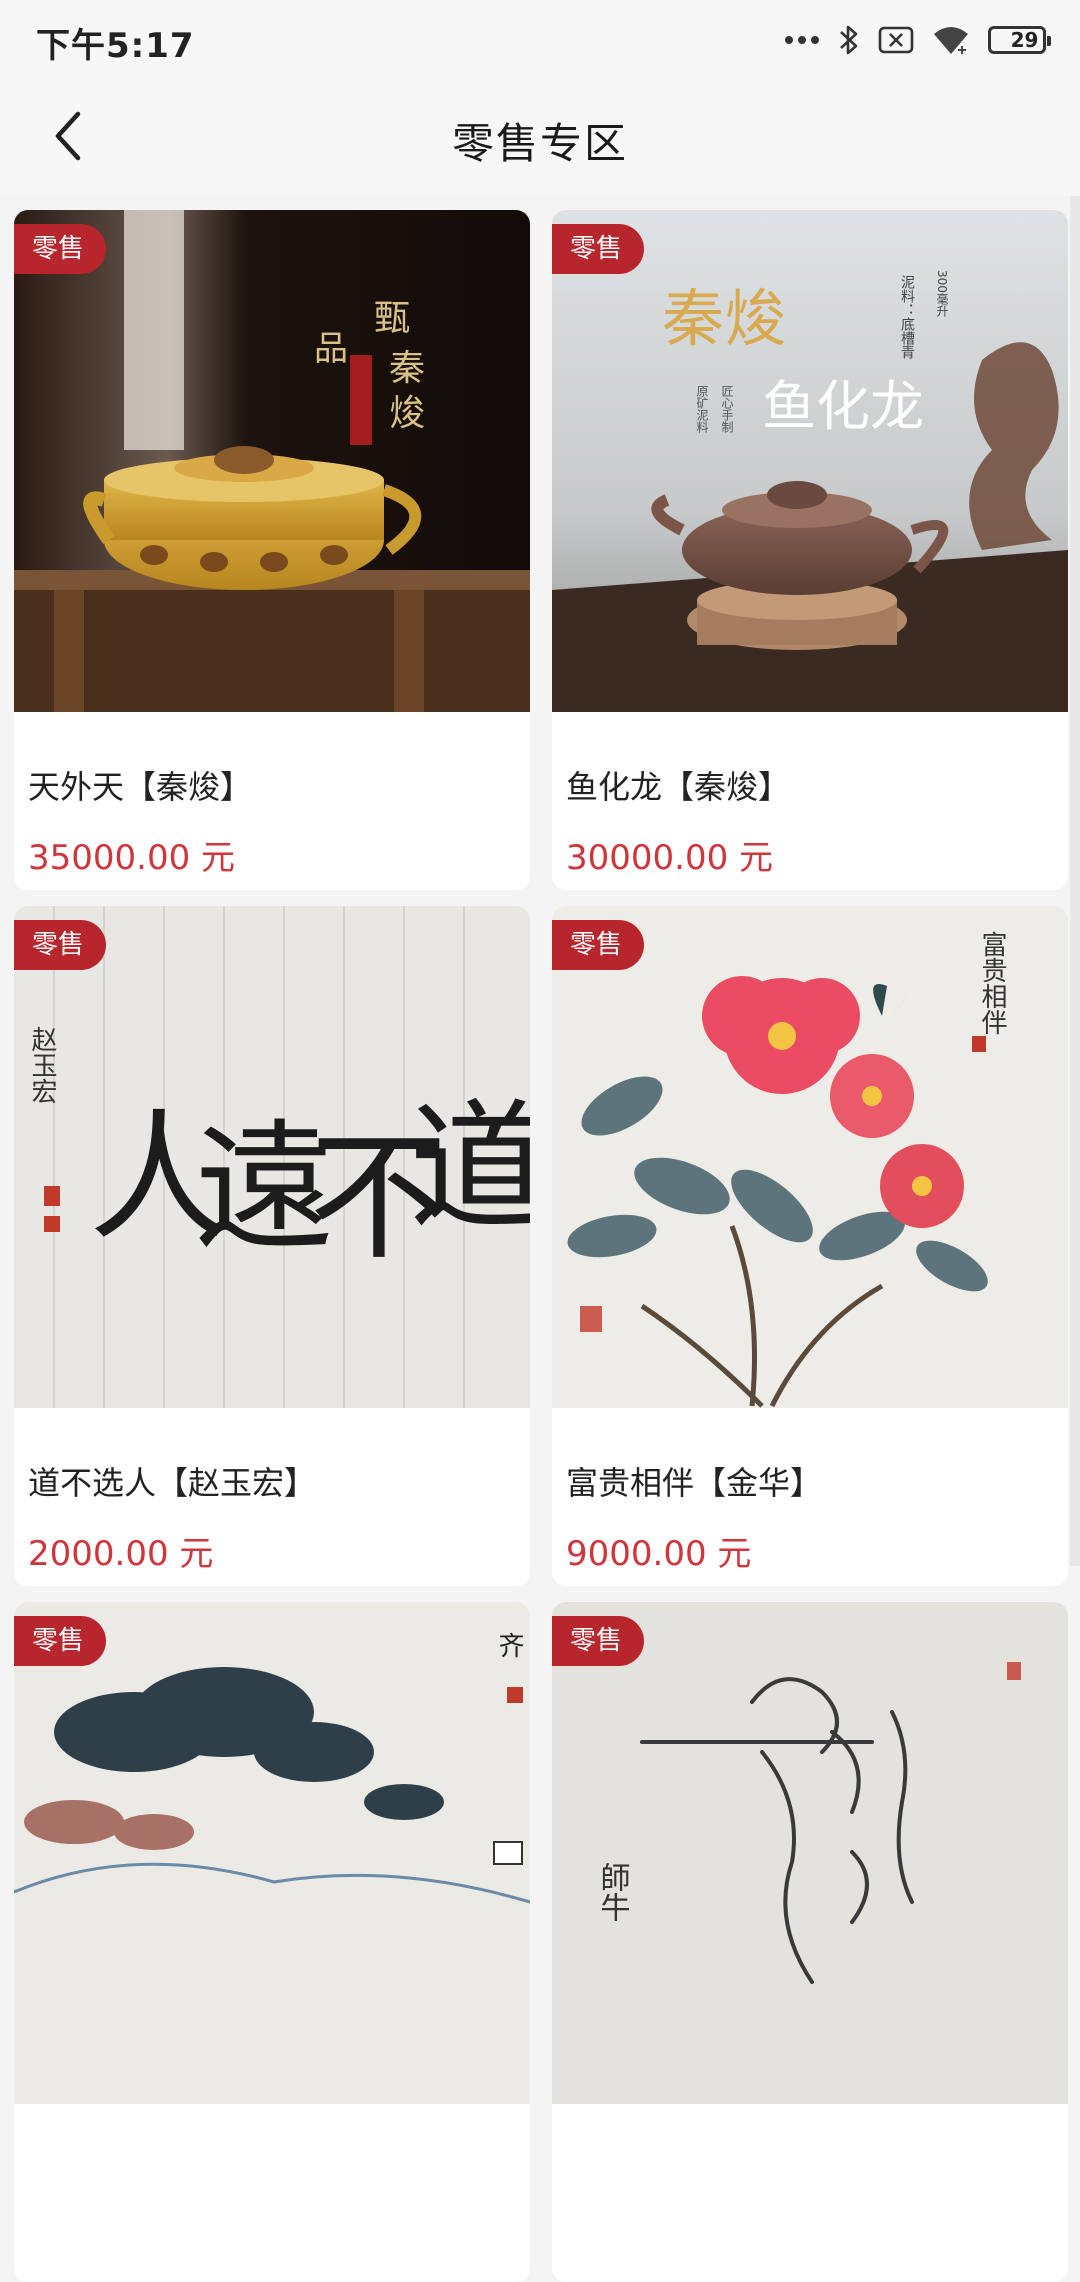 The height and width of the screenshot is (2282, 1080). I want to click on product-image: 甄 品 秦 焌 零售, so click(272, 461).